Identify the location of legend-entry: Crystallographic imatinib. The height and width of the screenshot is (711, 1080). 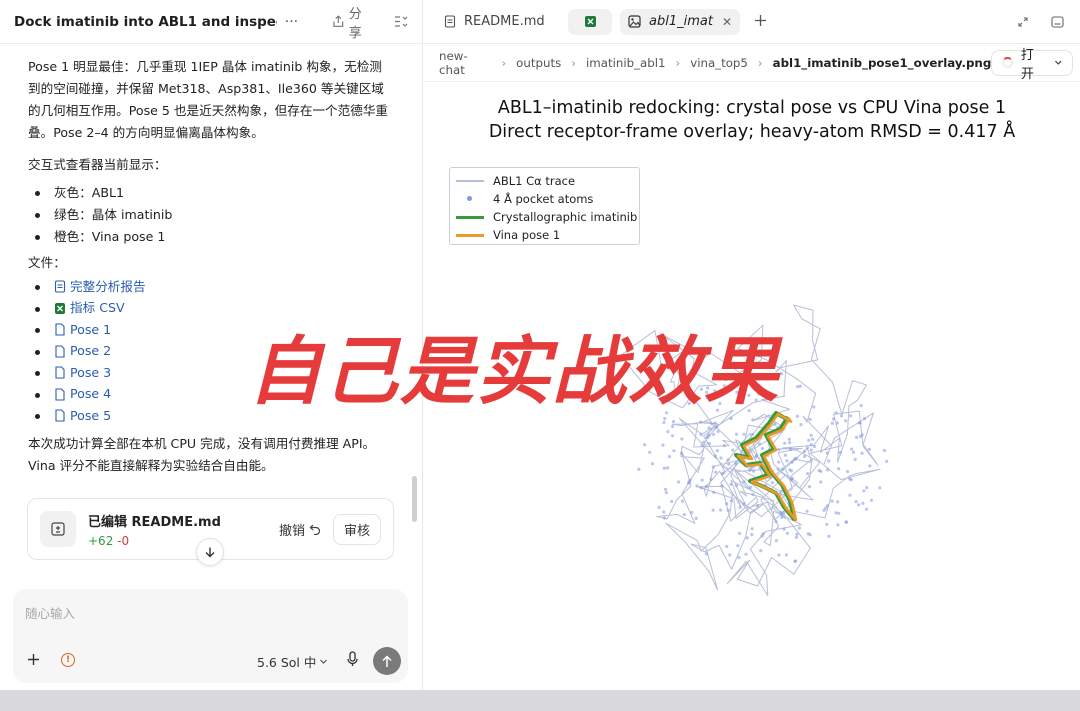
(547, 217).